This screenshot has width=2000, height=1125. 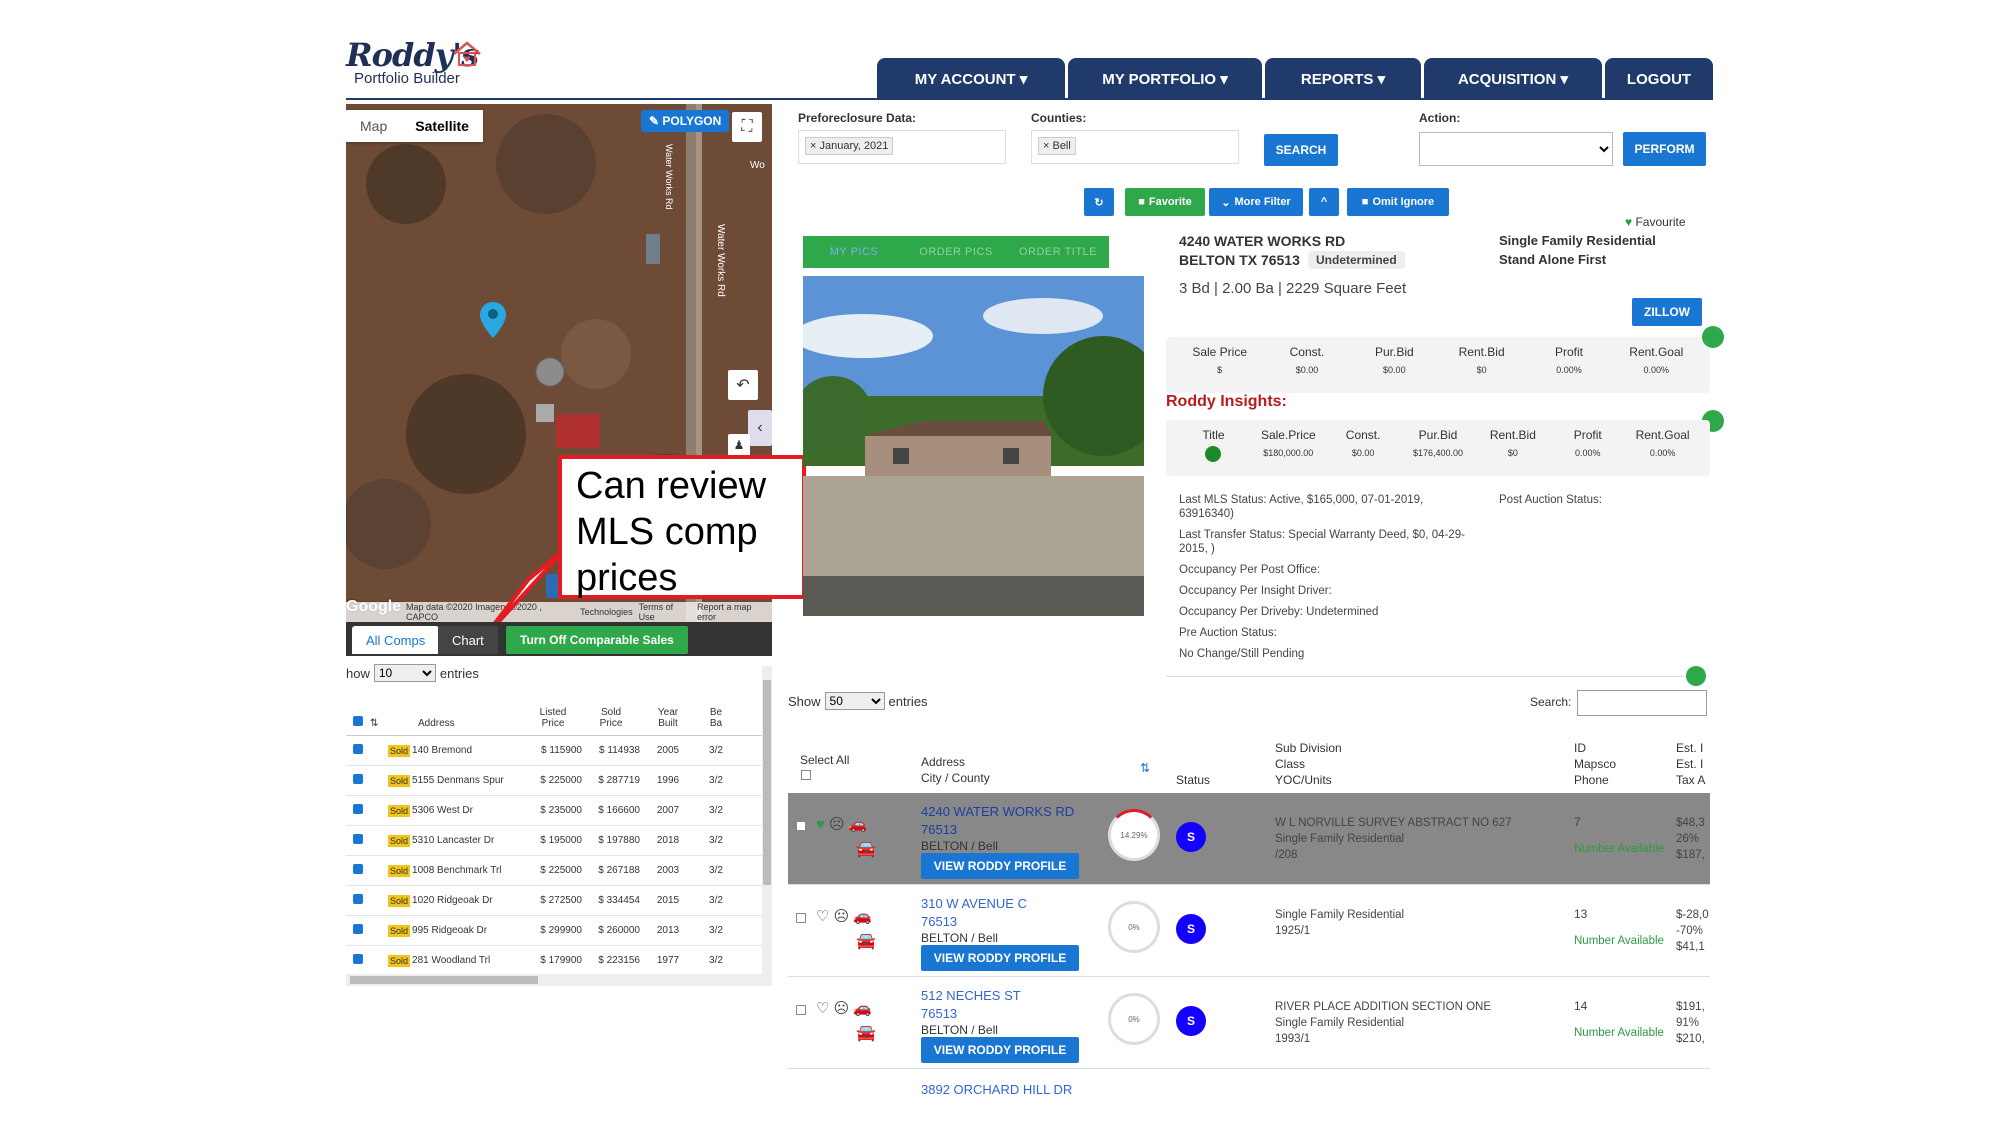 What do you see at coordinates (468, 640) in the screenshot?
I see `tab-chart: Chart` at bounding box center [468, 640].